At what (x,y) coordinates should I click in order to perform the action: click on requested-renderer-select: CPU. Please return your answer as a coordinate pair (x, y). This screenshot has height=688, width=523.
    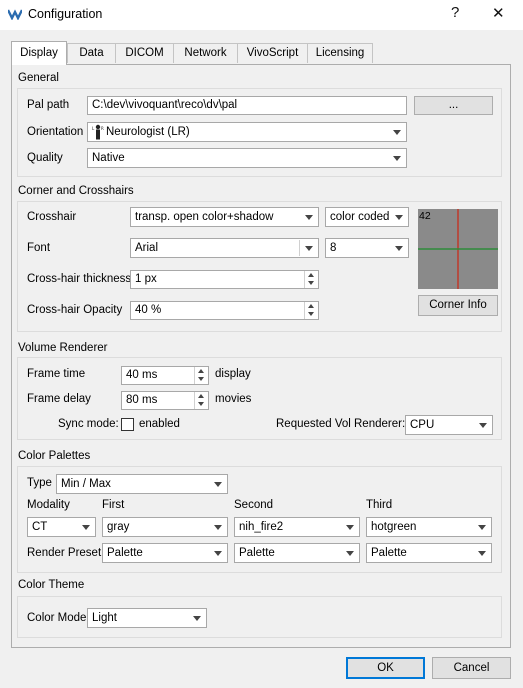
    Looking at the image, I should click on (449, 425).